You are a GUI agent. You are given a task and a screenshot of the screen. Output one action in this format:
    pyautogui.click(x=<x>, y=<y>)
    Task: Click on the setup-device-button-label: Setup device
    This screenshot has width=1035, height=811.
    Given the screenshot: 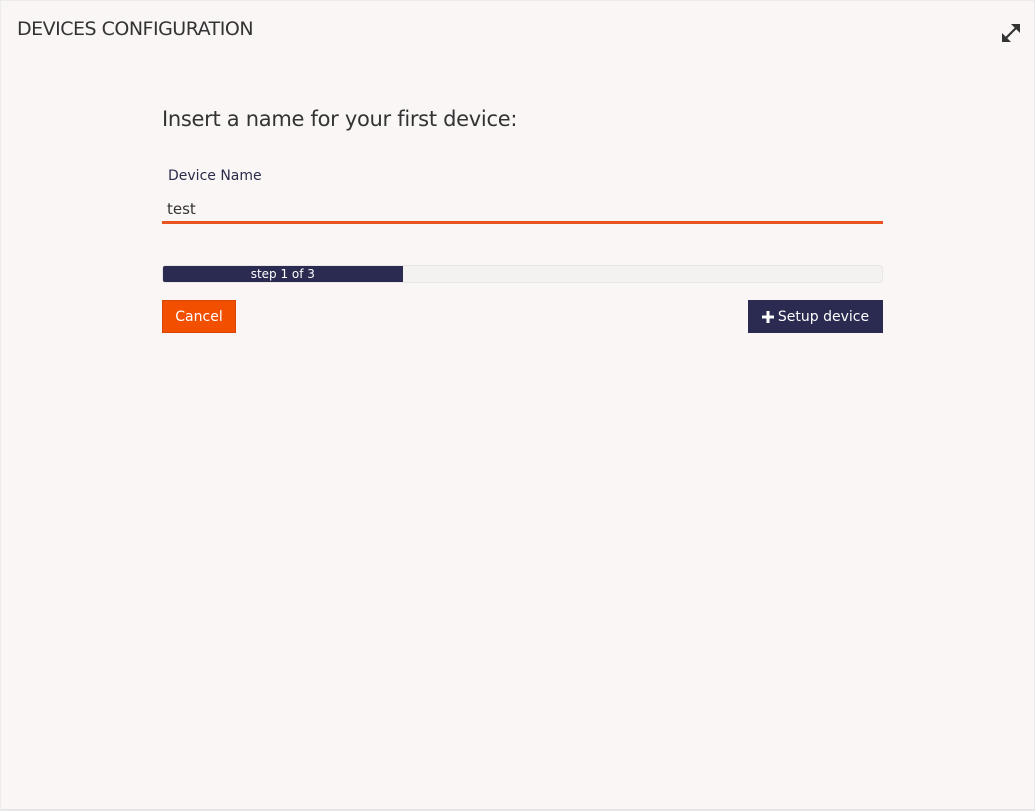 What is the action you would take?
    pyautogui.click(x=823, y=316)
    